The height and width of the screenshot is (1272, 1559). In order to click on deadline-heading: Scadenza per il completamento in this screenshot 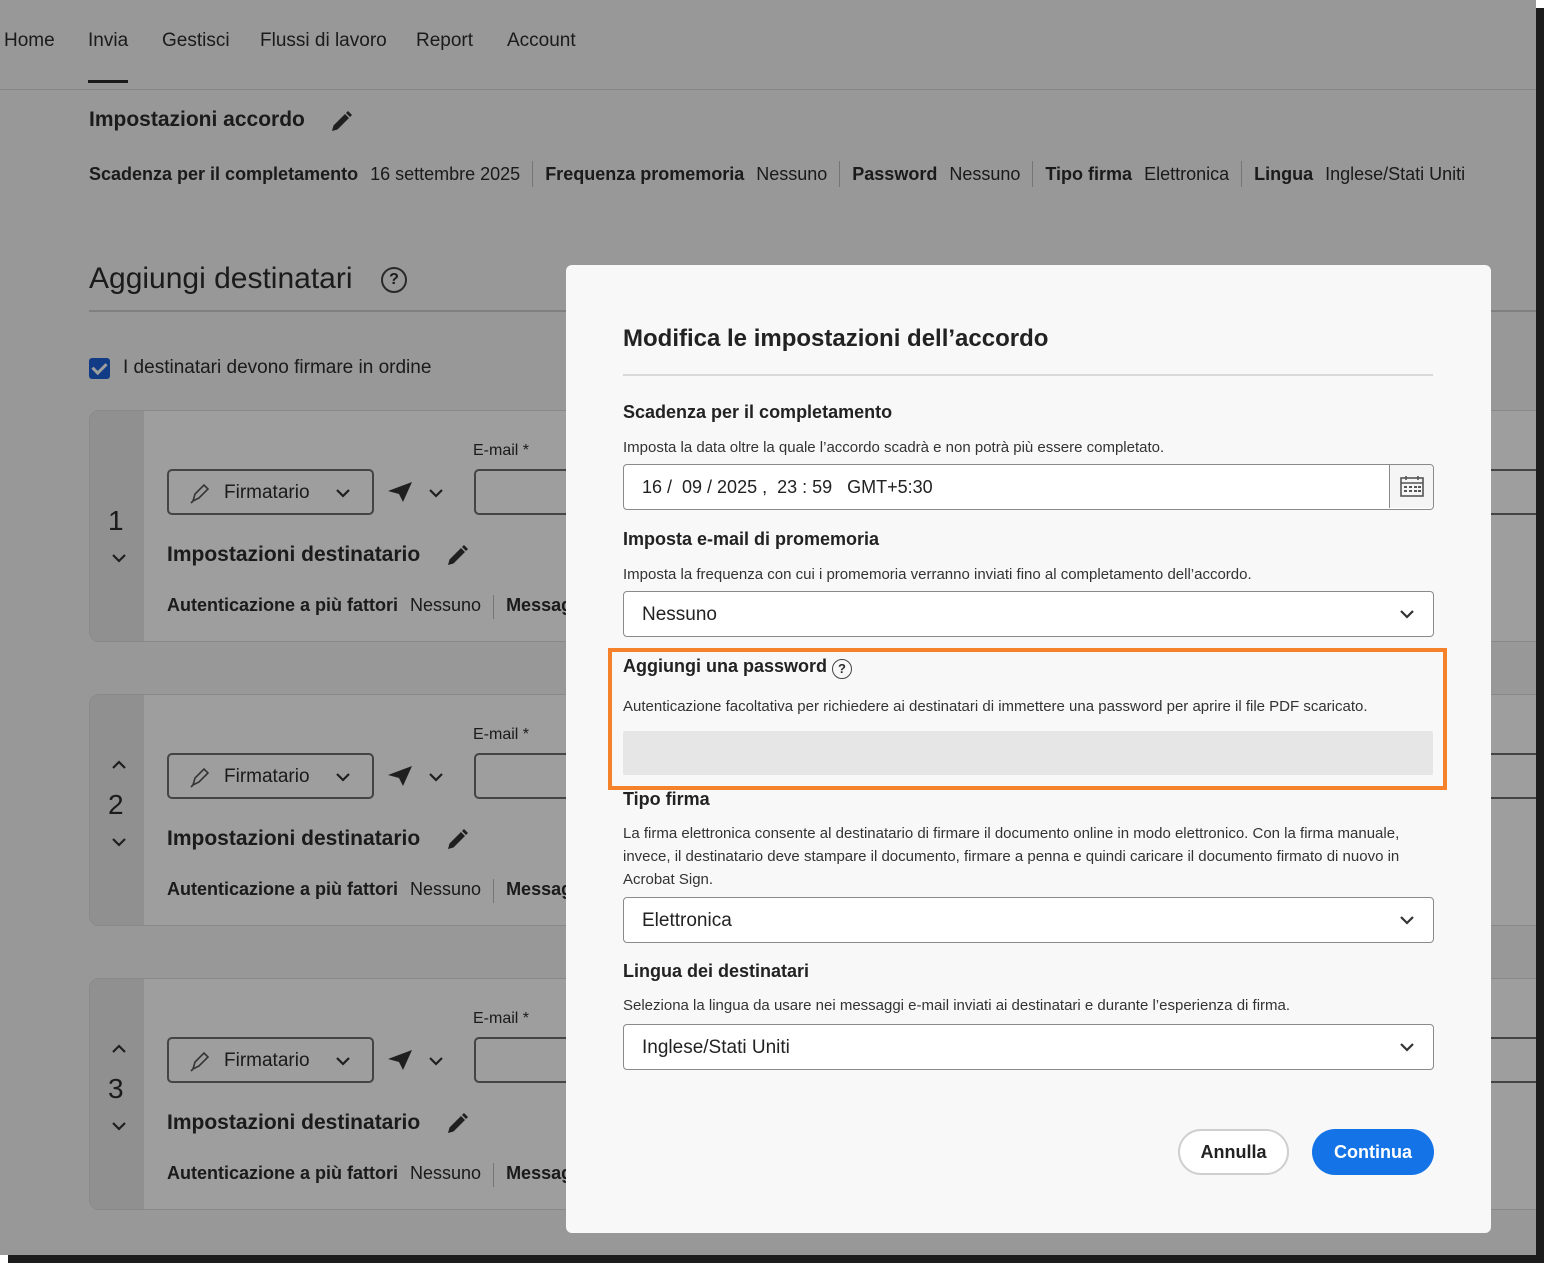, I will do `click(758, 412)`.